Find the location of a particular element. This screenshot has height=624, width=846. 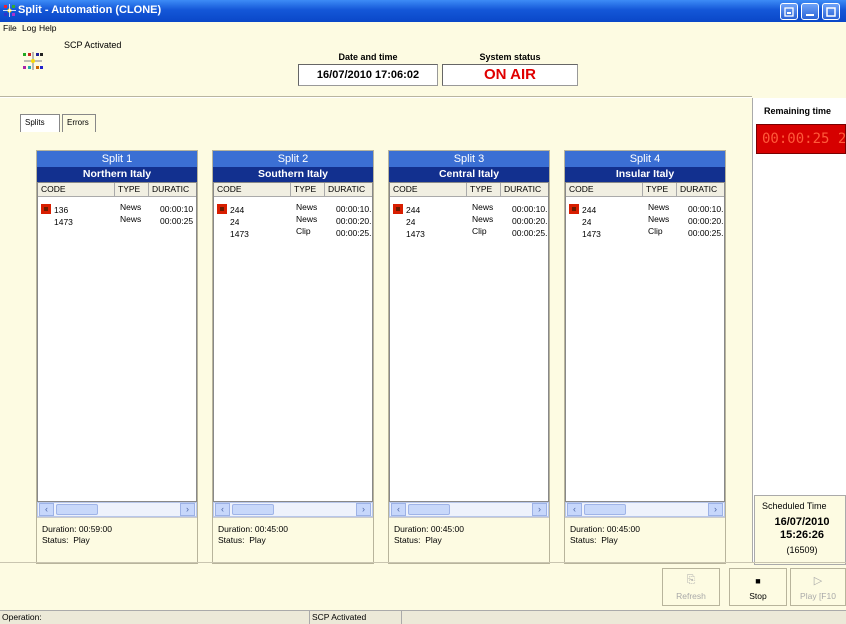

scheduled-datetime: 16/07/2010 15:26:26 is located at coordinates (802, 529).